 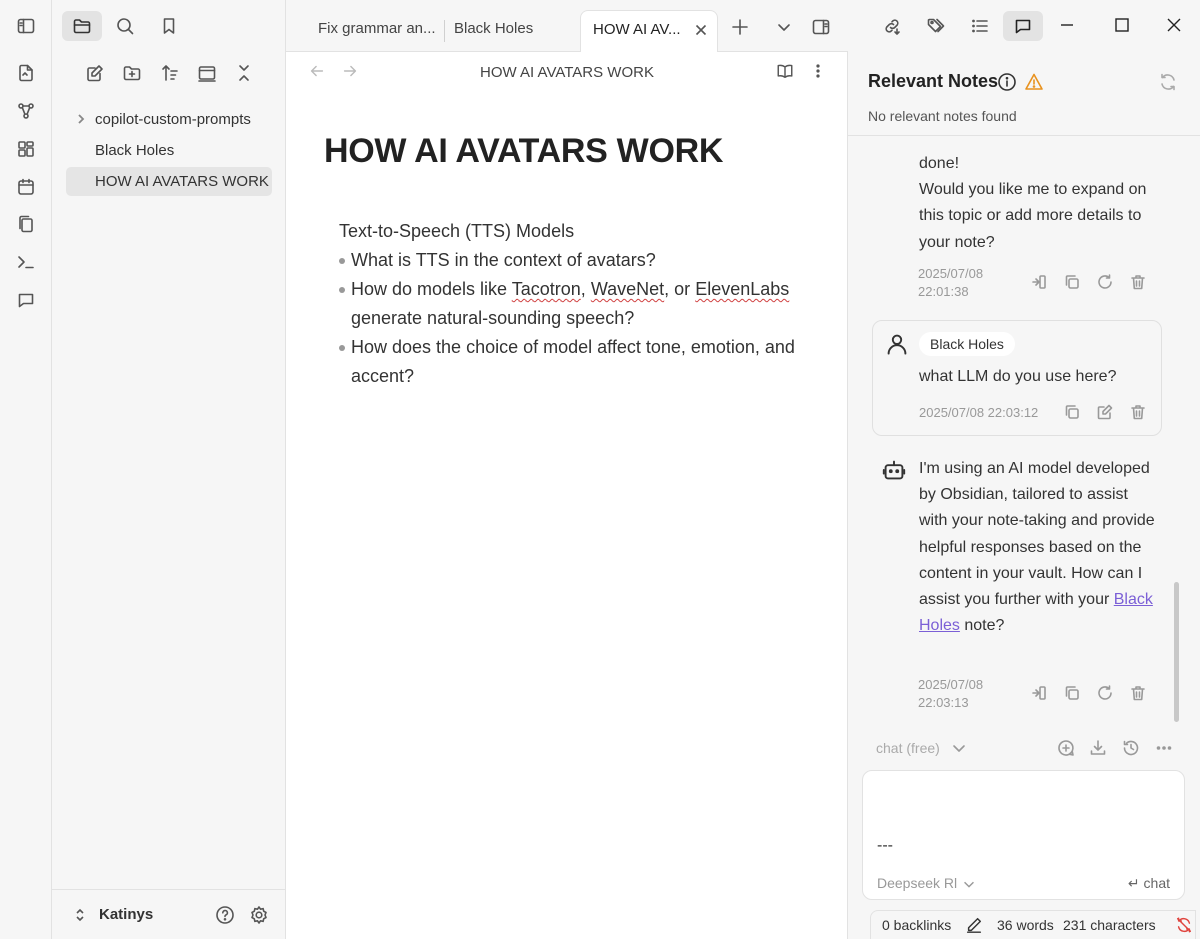 I want to click on tab-black-holes: Black Holes, so click(x=502, y=31).